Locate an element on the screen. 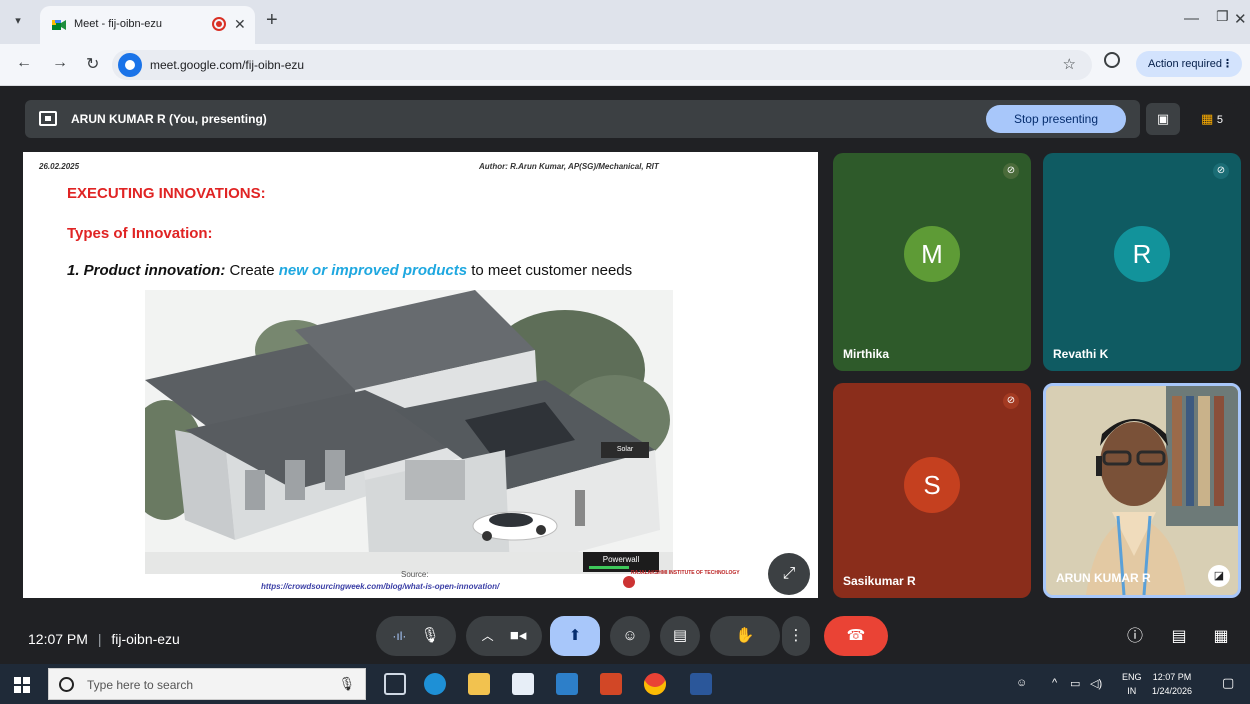  windows-start-icon is located at coordinates (22, 685).